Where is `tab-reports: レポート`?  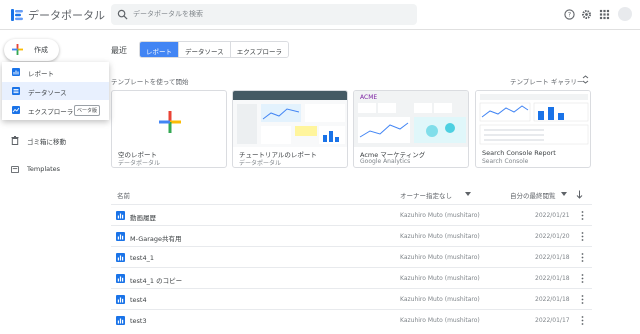 tab-reports: レポート is located at coordinates (159, 49).